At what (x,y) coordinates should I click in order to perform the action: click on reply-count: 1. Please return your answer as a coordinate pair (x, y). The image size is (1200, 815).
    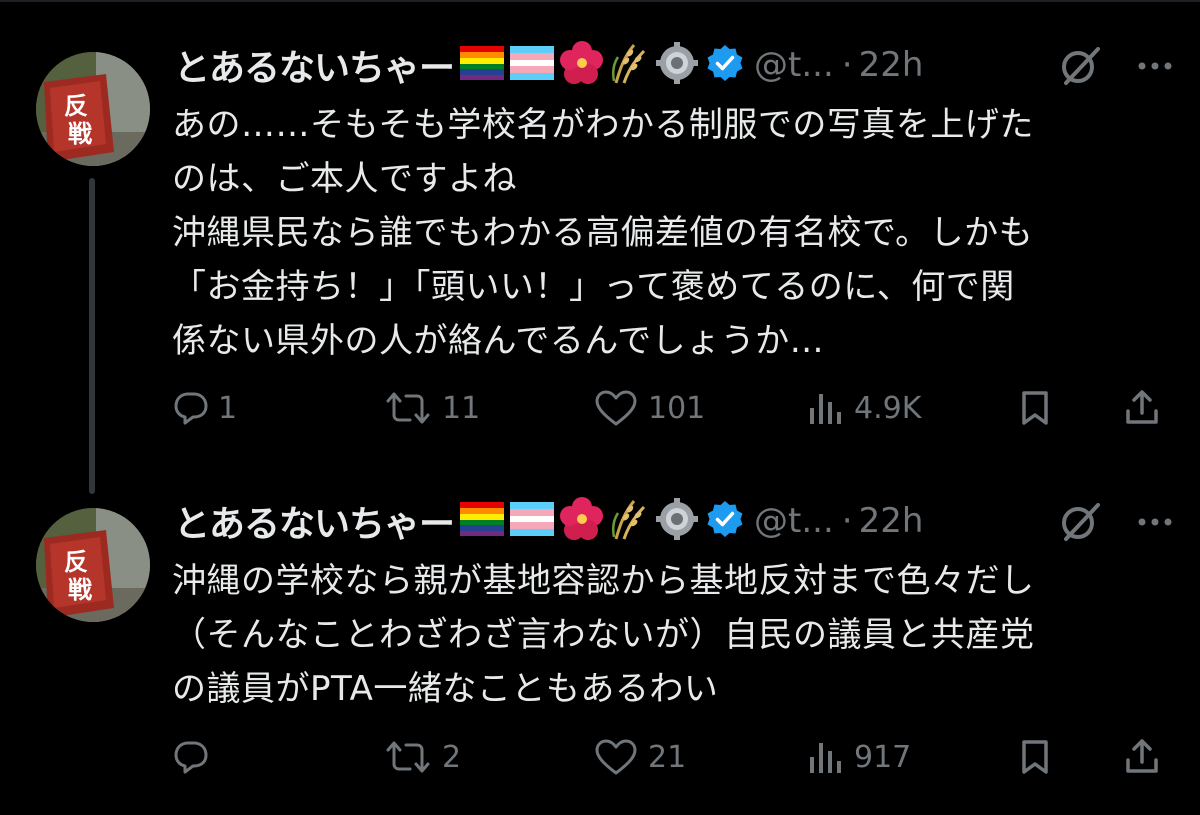
    Looking at the image, I should click on (228, 408).